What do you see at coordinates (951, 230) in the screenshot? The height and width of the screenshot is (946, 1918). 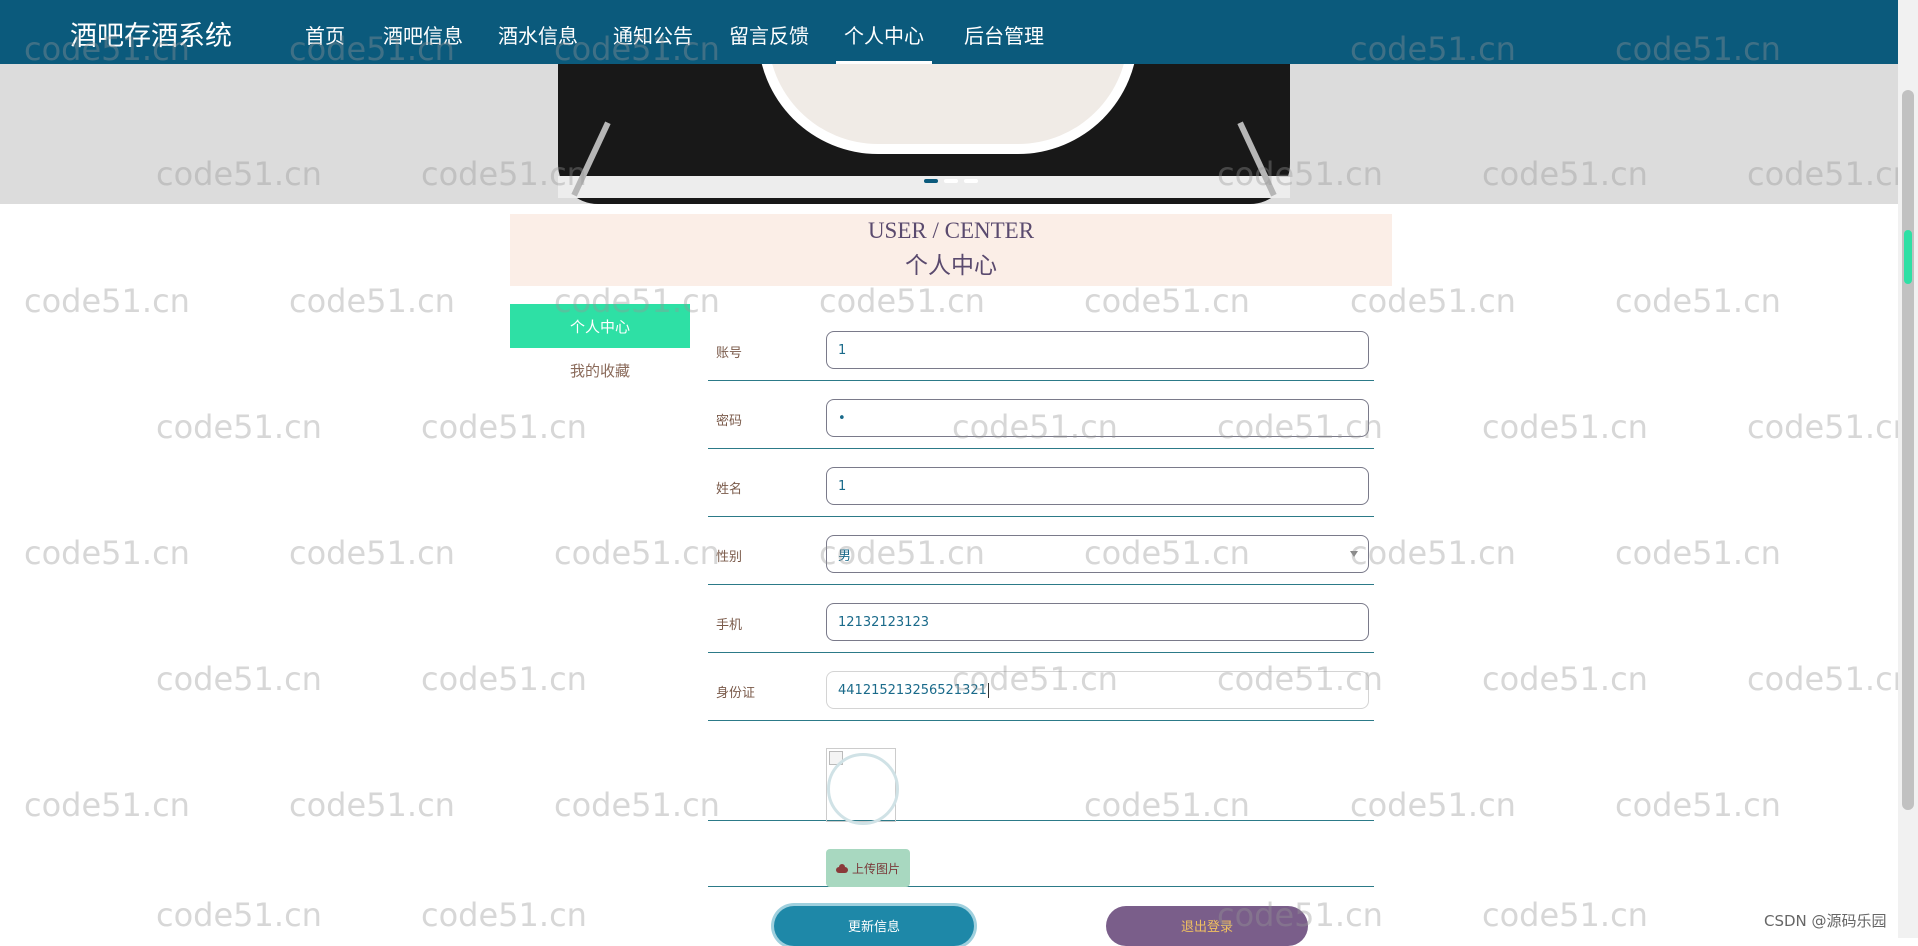 I see `title-english: USER / CENTER` at bounding box center [951, 230].